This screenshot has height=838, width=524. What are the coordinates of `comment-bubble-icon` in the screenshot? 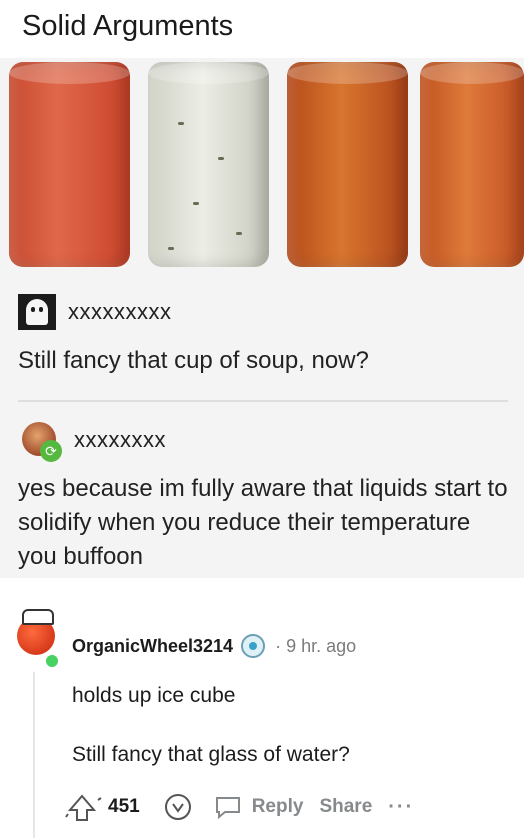 It's located at (227, 808).